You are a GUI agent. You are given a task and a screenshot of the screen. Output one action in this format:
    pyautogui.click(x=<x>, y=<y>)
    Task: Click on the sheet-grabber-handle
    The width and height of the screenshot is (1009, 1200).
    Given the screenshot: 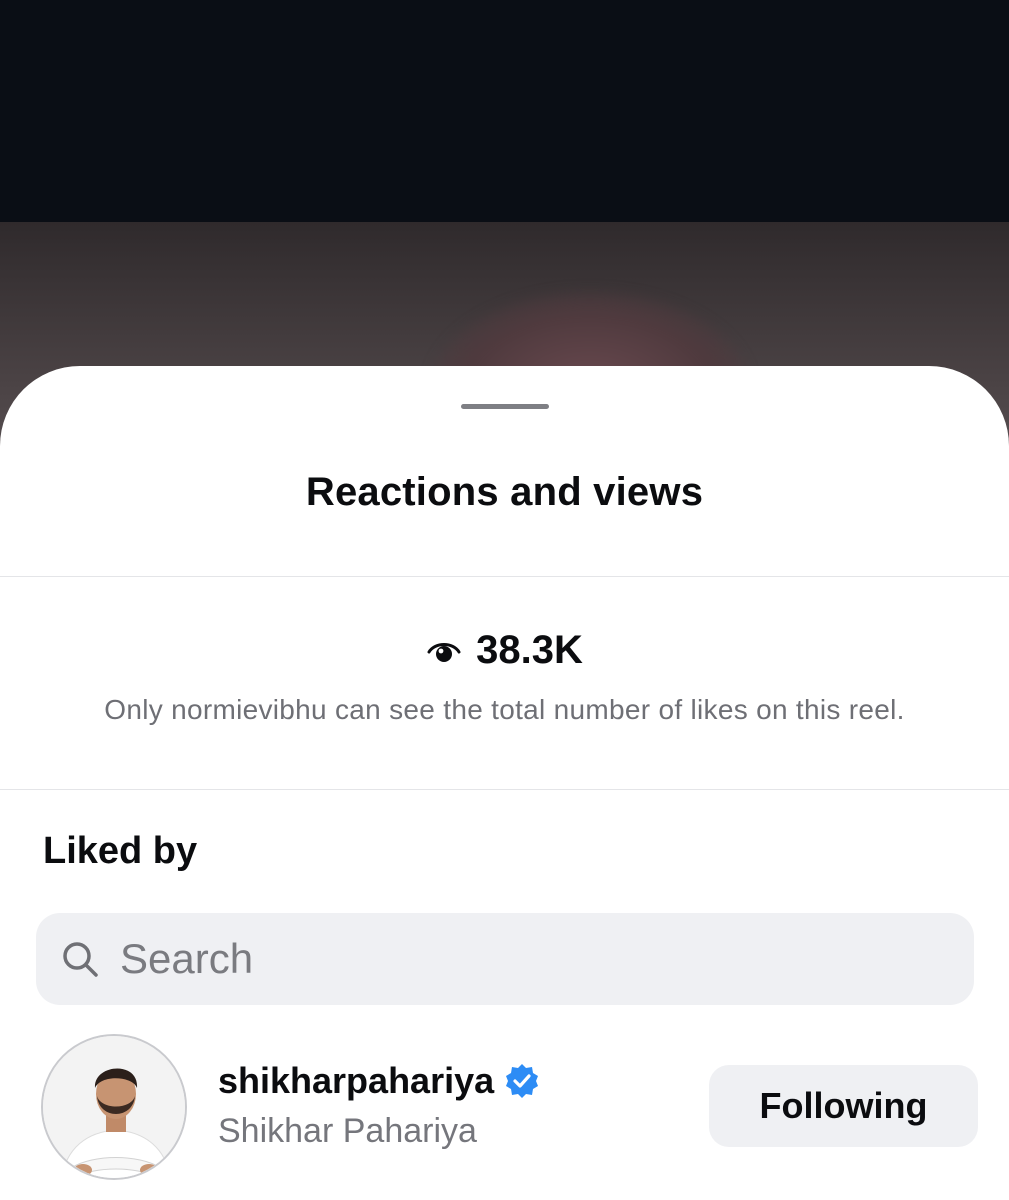 What is the action you would take?
    pyautogui.click(x=505, y=406)
    